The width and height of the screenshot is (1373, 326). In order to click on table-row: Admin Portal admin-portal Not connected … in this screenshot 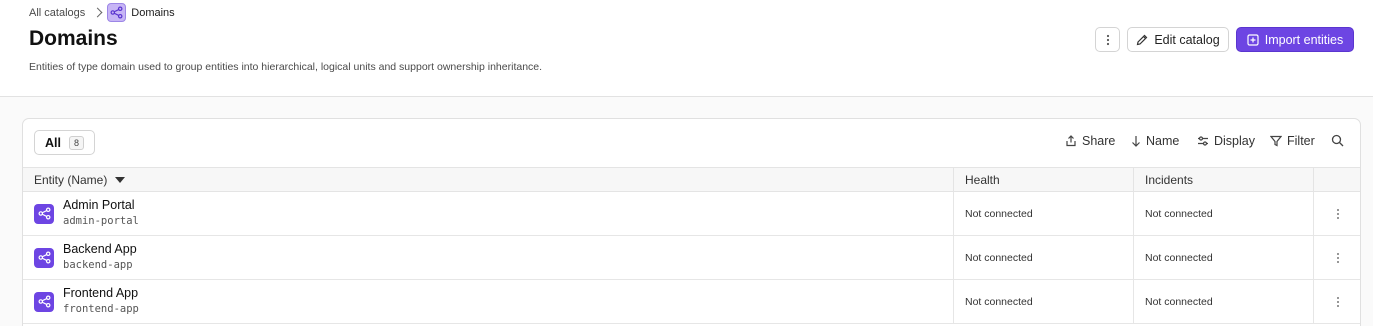, I will do `click(691, 214)`.